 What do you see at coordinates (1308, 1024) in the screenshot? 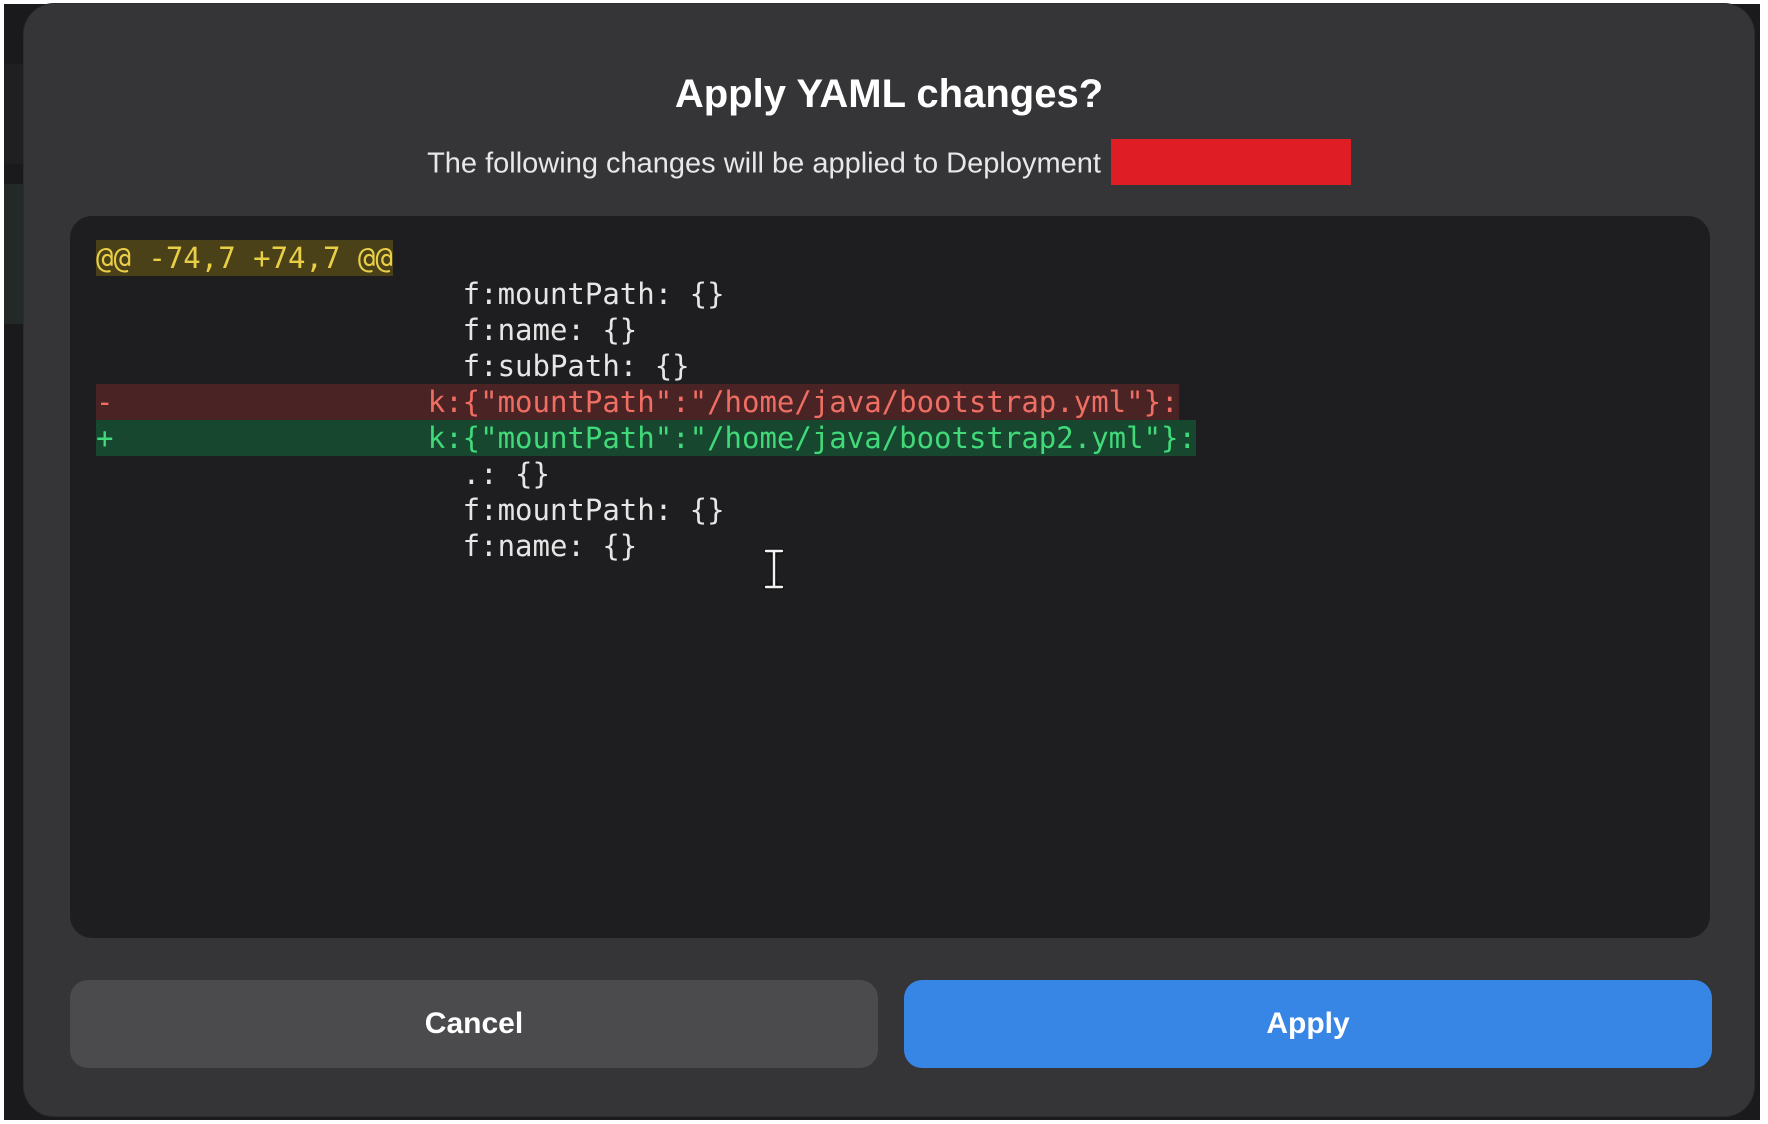
I see `apply-button: Apply` at bounding box center [1308, 1024].